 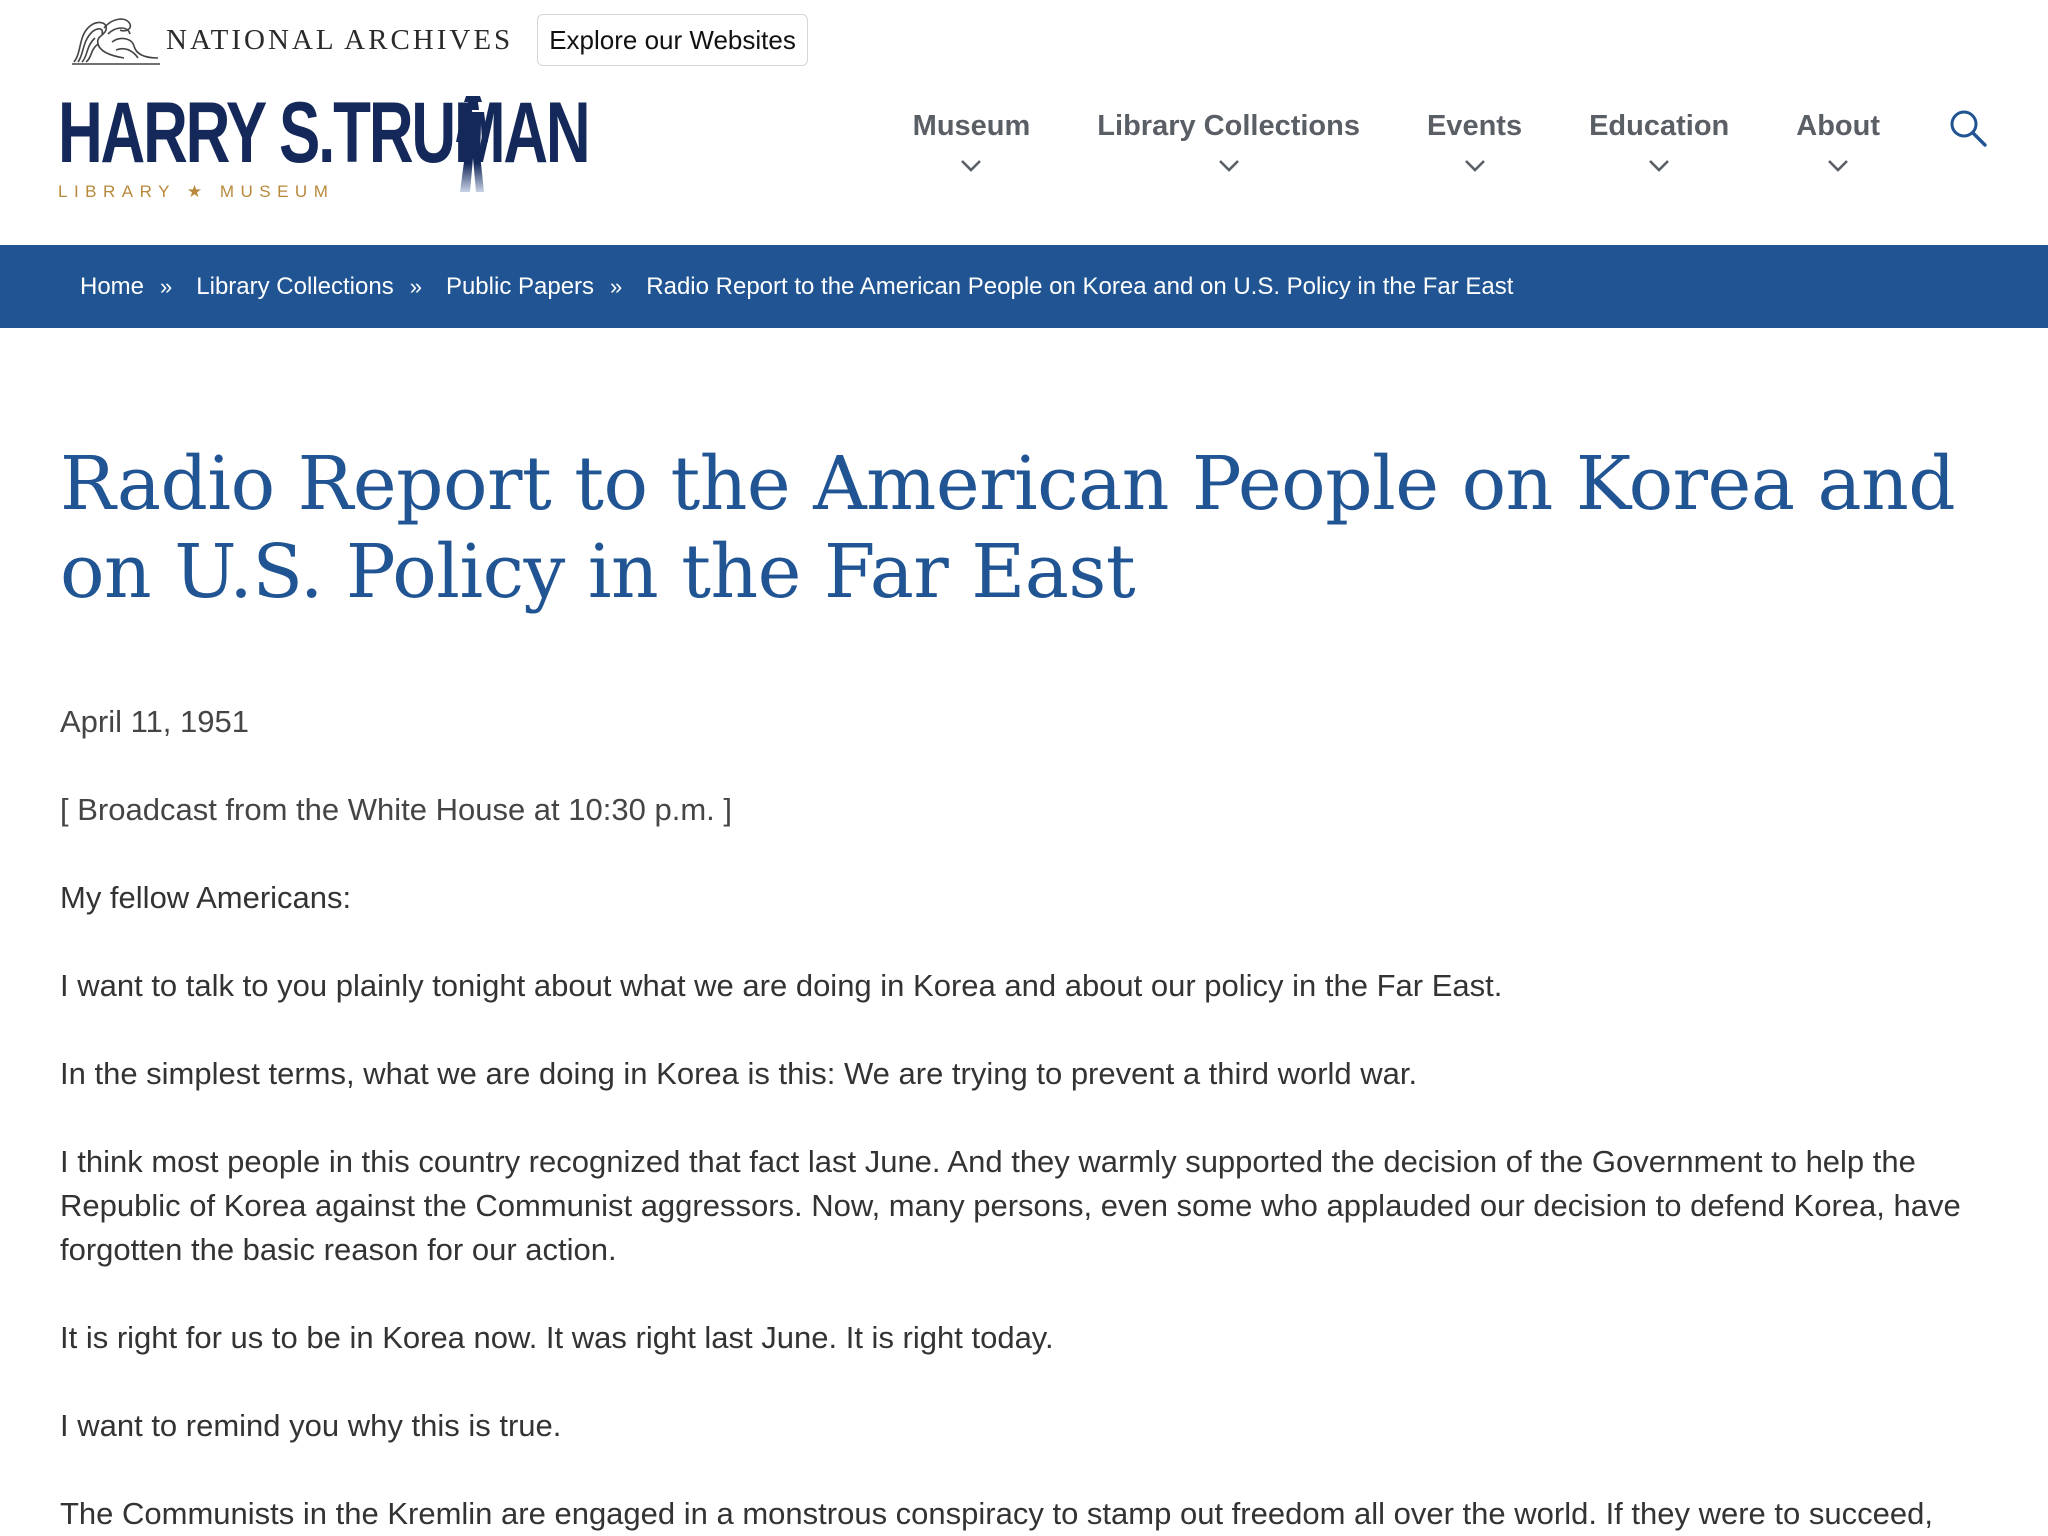 What do you see at coordinates (1659, 126) in the screenshot?
I see `nav-item-label: Education` at bounding box center [1659, 126].